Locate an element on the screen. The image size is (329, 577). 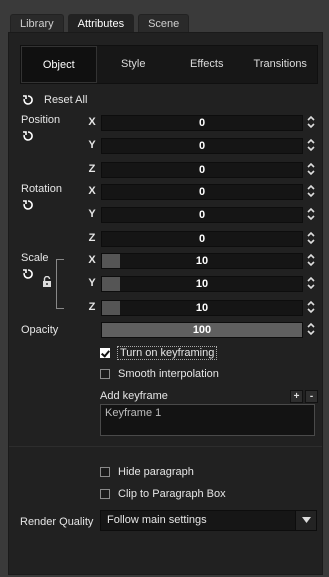
scale-x-field: 10 is located at coordinates (202, 261).